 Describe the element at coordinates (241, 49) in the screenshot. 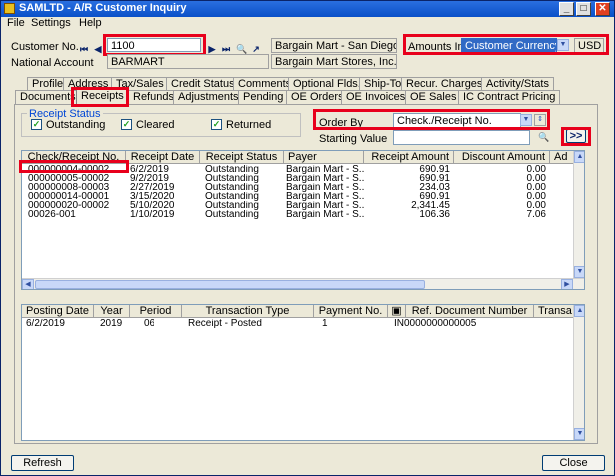

I see `finder-search-icon: 🔍` at that location.